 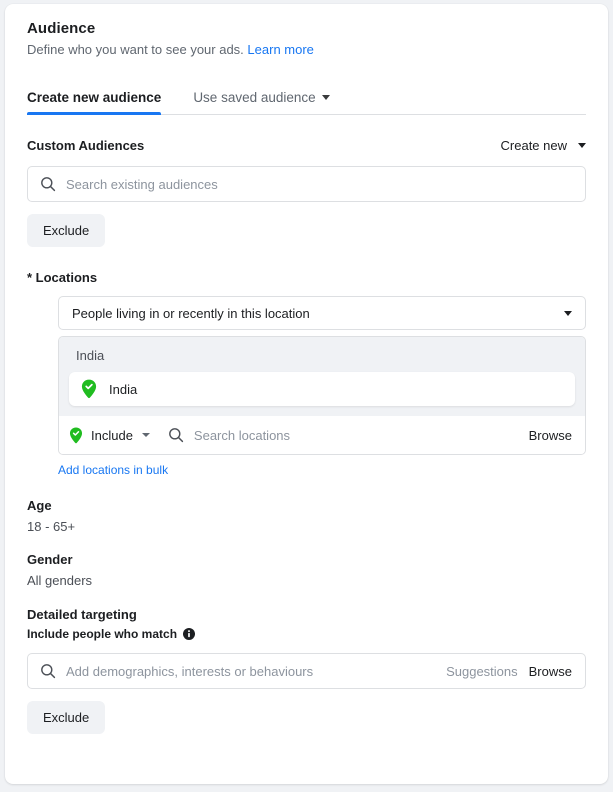 What do you see at coordinates (102, 634) in the screenshot?
I see `detailed-targeting-sub-label-text: Include people who match` at bounding box center [102, 634].